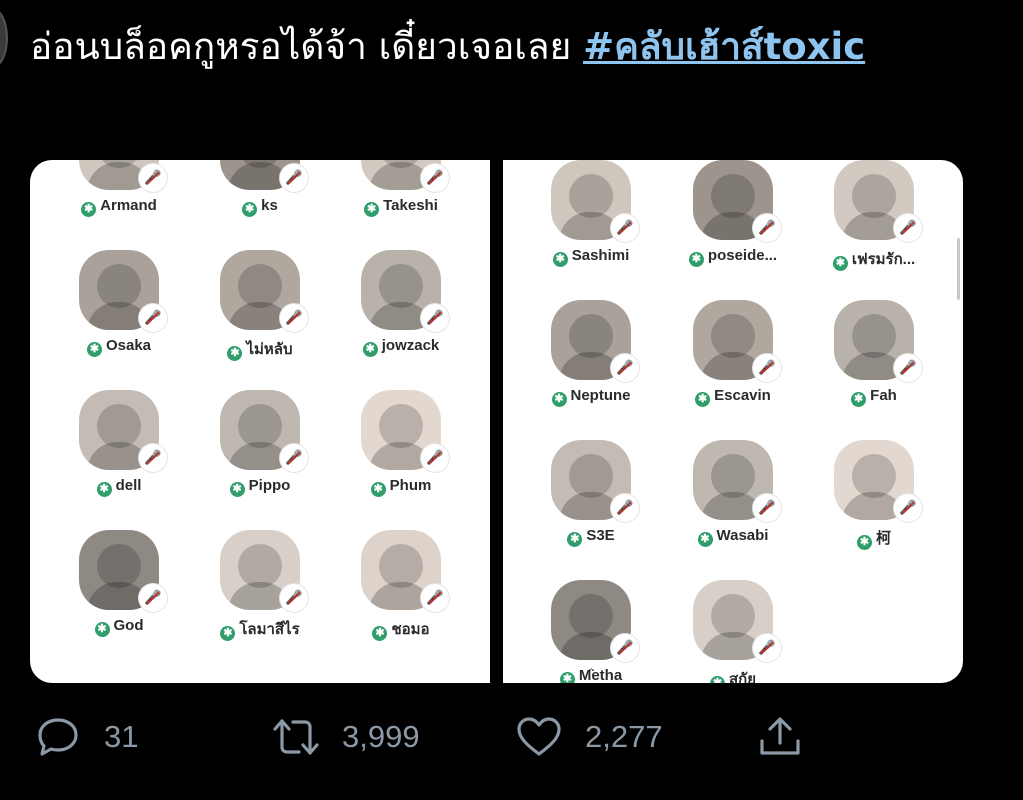  What do you see at coordinates (733, 500) in the screenshot?
I see `participant-tile: 🎤 ✱ Wasabi` at bounding box center [733, 500].